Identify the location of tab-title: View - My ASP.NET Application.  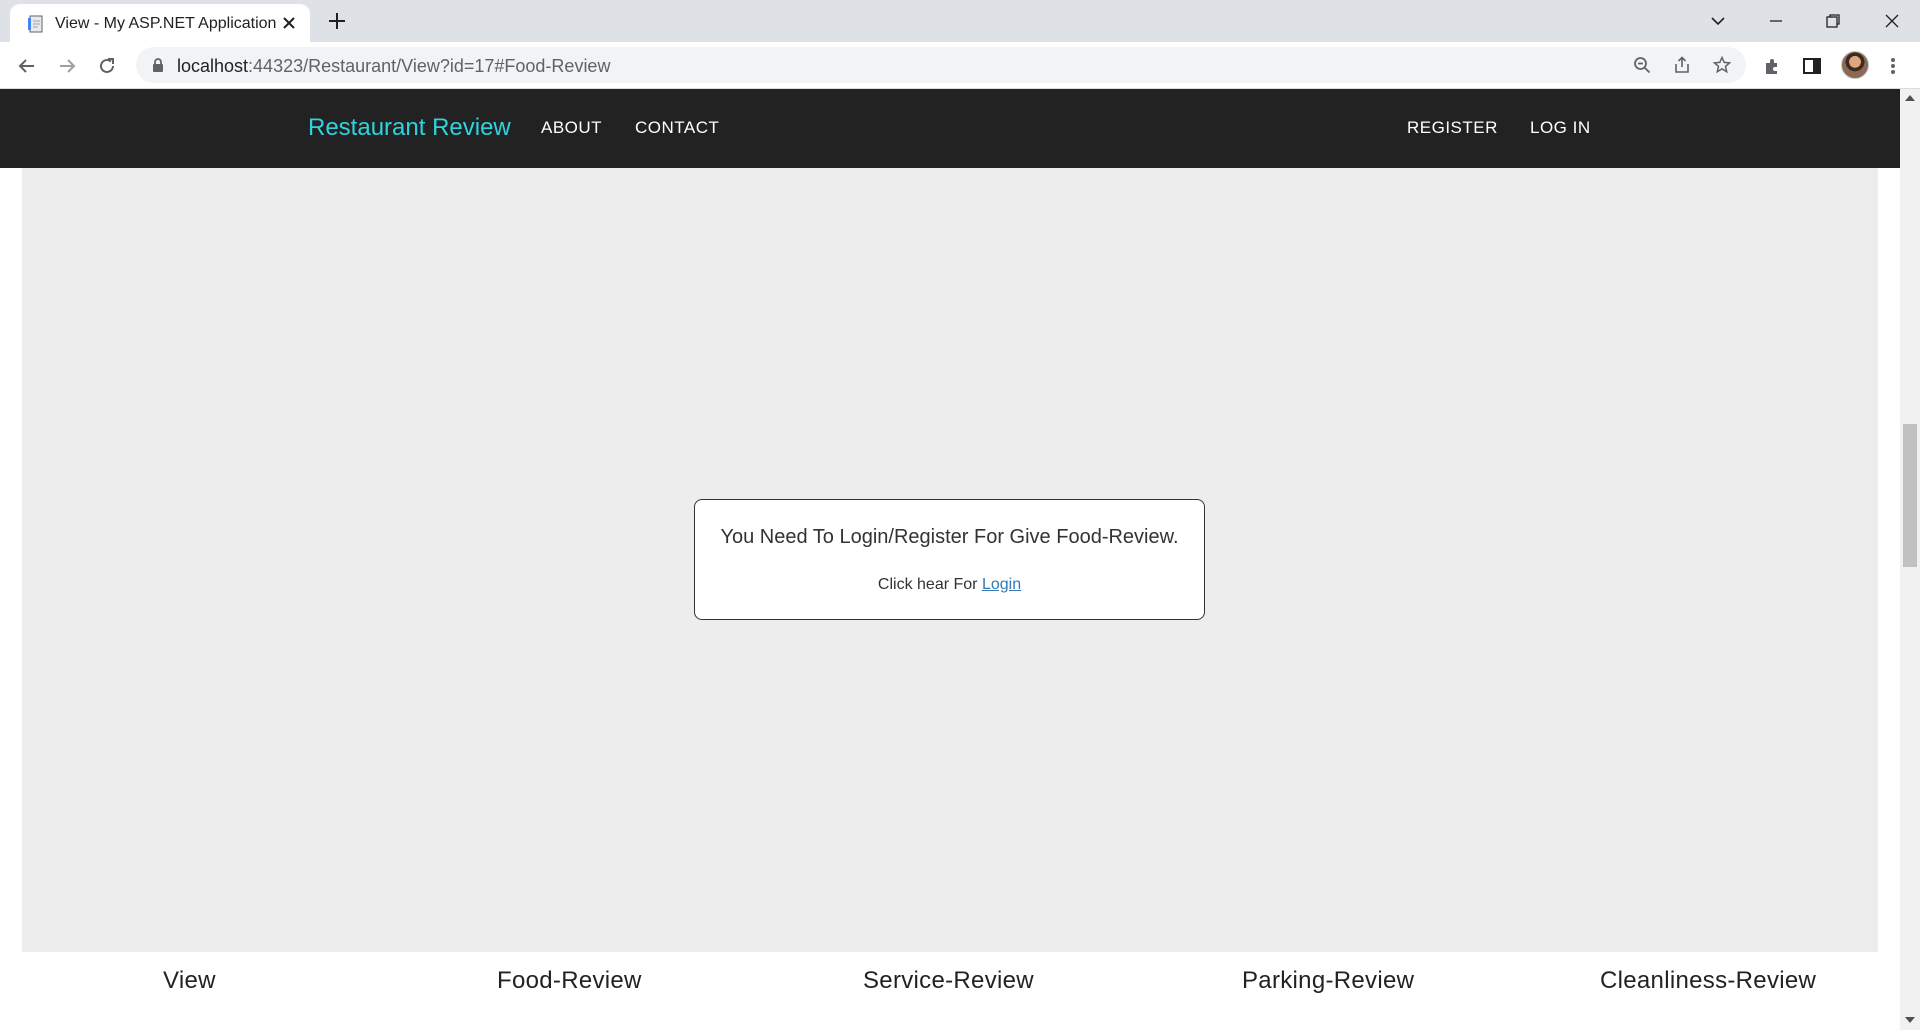
(166, 23).